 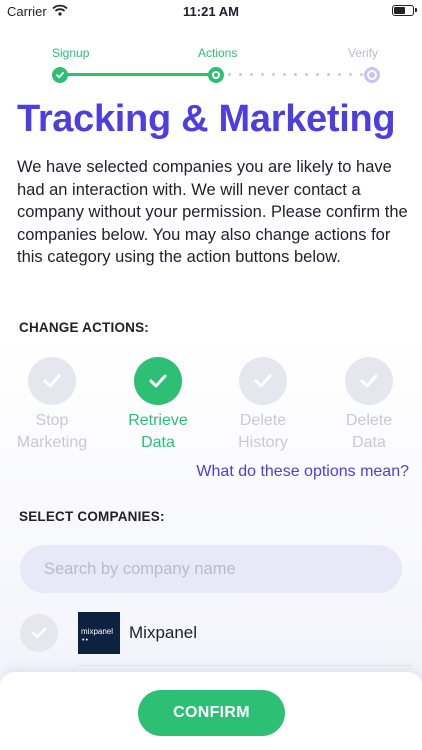 What do you see at coordinates (158, 420) in the screenshot?
I see `action-label-line1: Retrieve` at bounding box center [158, 420].